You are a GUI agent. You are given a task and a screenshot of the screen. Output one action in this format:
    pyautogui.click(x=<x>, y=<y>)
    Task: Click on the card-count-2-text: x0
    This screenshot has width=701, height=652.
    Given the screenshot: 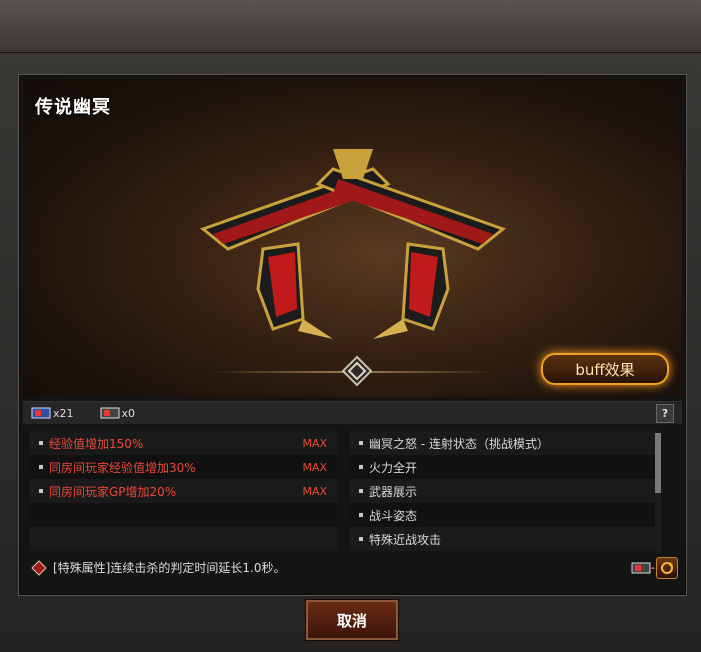 What is the action you would take?
    pyautogui.click(x=128, y=413)
    